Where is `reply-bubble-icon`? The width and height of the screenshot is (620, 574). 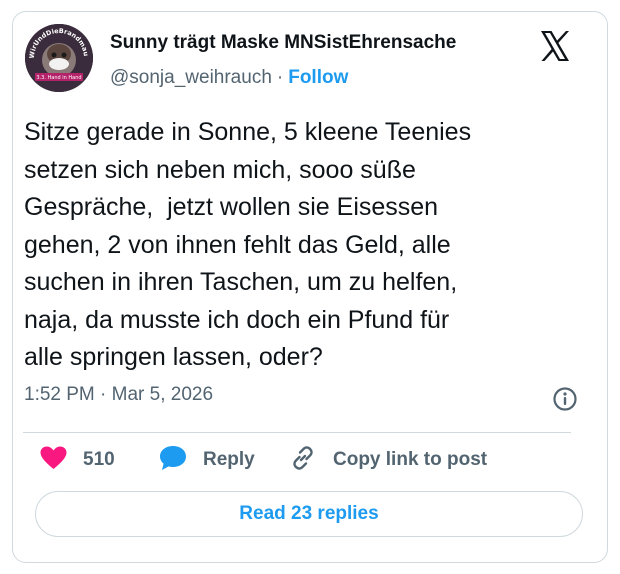 reply-bubble-icon is located at coordinates (173, 460).